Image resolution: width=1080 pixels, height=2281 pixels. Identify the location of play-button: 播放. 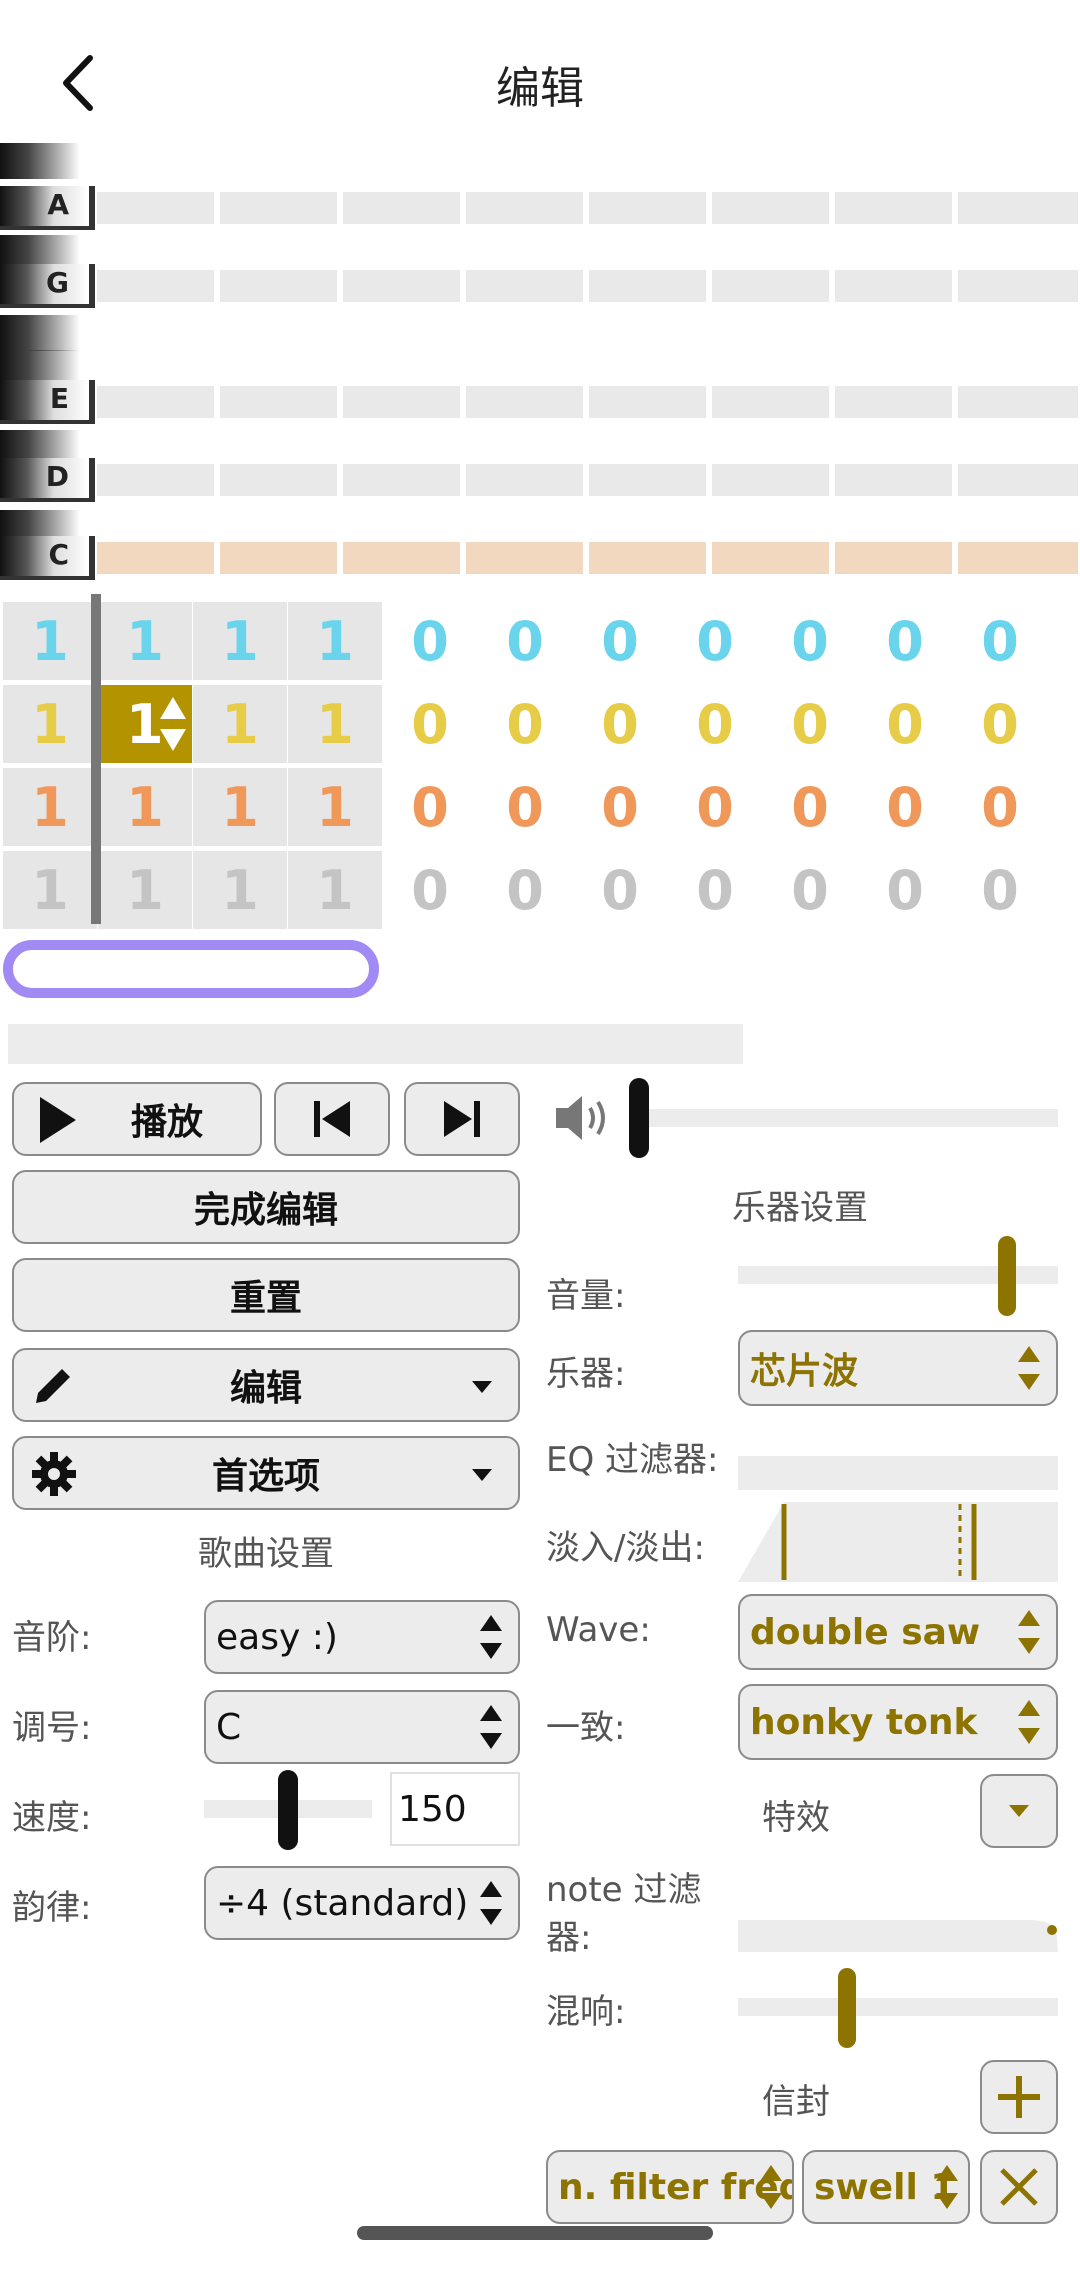
(137, 1119).